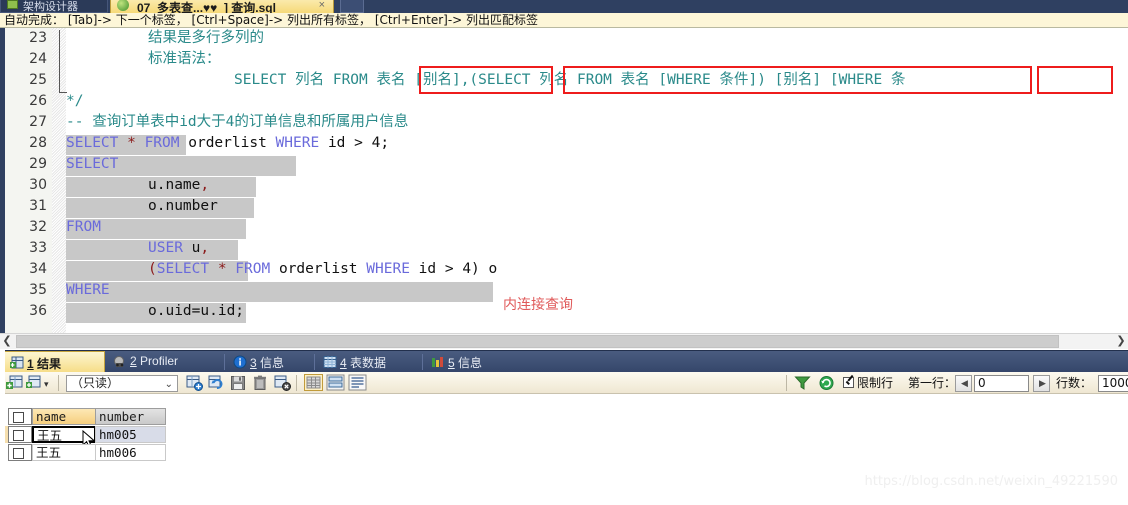 Image resolution: width=1128 pixels, height=505 pixels. Describe the element at coordinates (46, 385) in the screenshot. I see `chevron-down-icon: ▾` at that location.